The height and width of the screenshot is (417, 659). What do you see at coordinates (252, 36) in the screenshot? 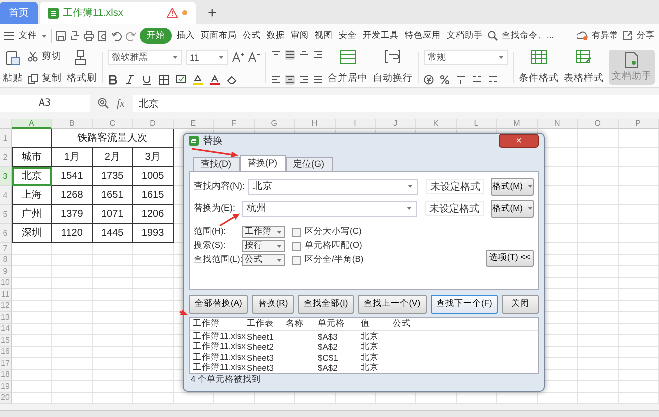
I see `ribbon-tab: 公式` at bounding box center [252, 36].